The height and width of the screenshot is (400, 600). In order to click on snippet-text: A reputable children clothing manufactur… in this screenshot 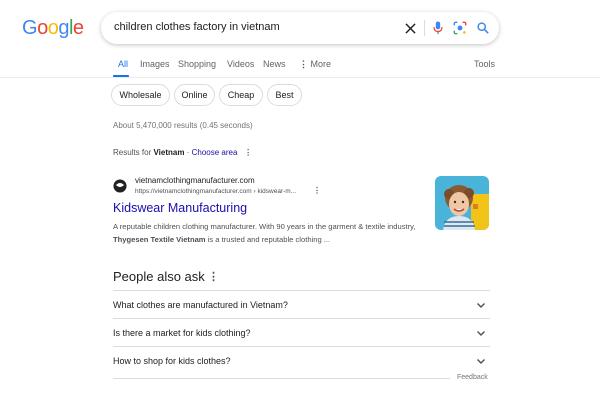, I will do `click(264, 226)`.